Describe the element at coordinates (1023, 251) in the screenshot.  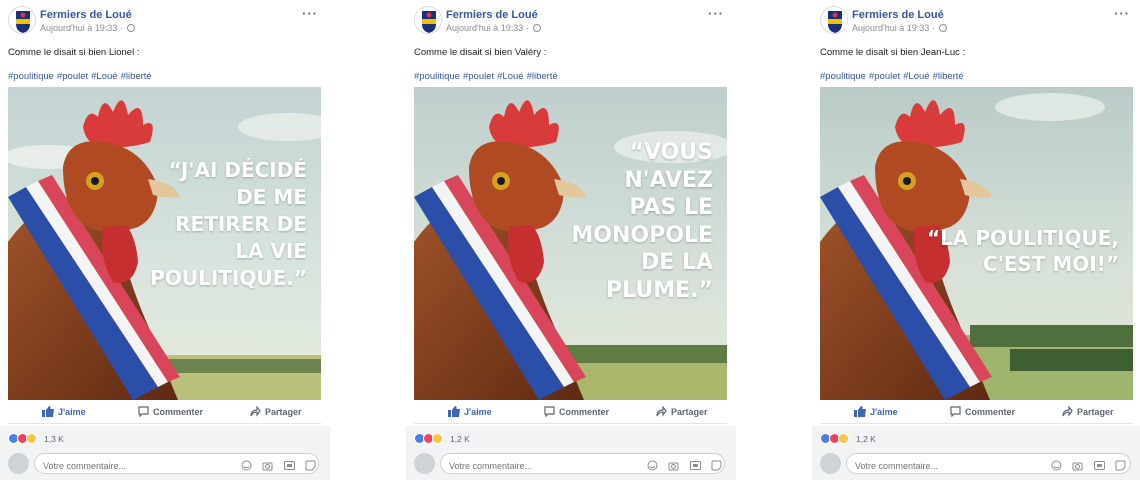
I see `quote-text: “LA POULITIQUE, C'EST MOI!”` at that location.